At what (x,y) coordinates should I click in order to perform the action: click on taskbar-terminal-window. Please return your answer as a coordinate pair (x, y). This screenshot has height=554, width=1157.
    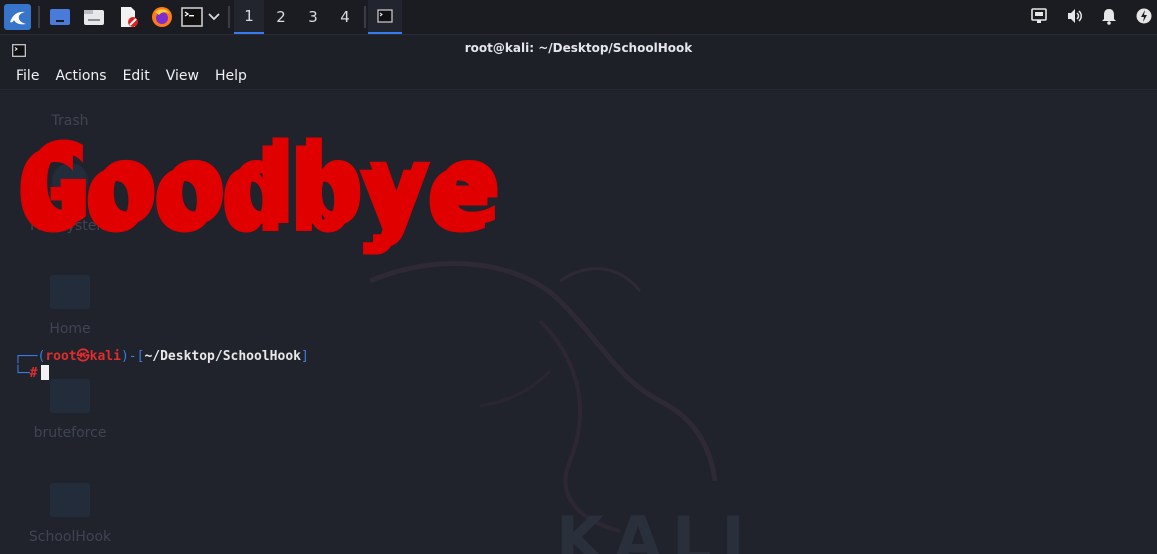
    Looking at the image, I should click on (385, 17).